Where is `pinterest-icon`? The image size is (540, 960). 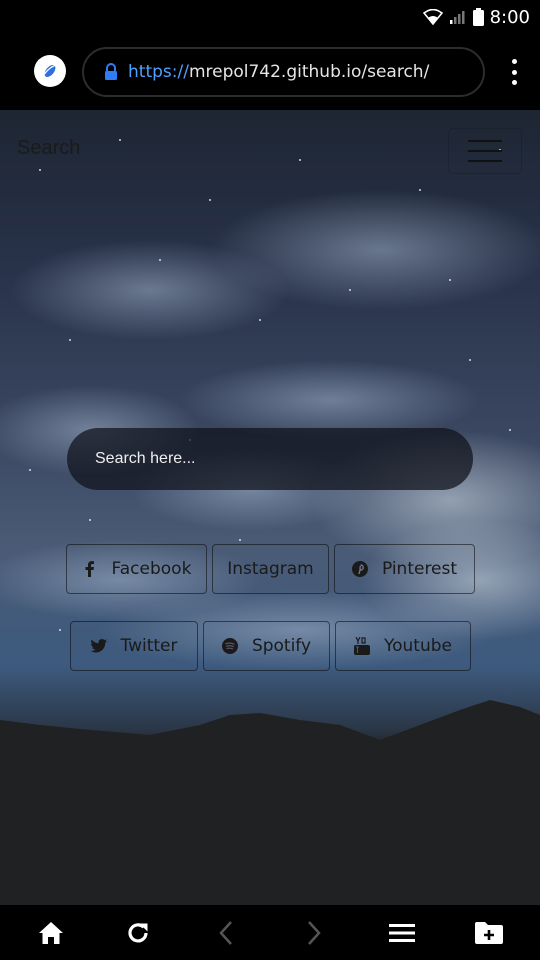
pinterest-icon is located at coordinates (359, 569).